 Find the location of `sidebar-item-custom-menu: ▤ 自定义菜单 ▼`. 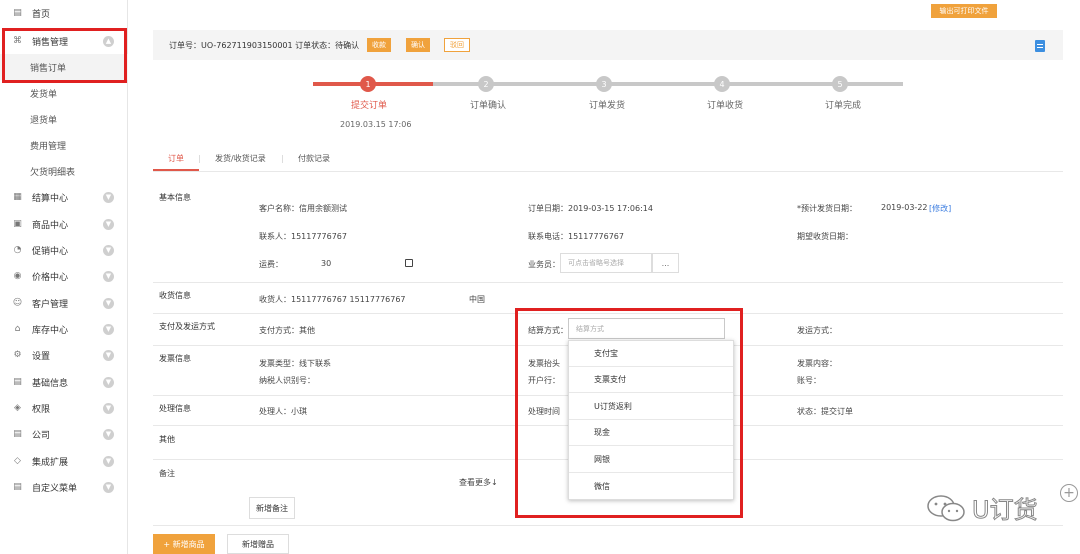

sidebar-item-custom-menu: ▤ 自定义菜单 ▼ is located at coordinates (64, 487).